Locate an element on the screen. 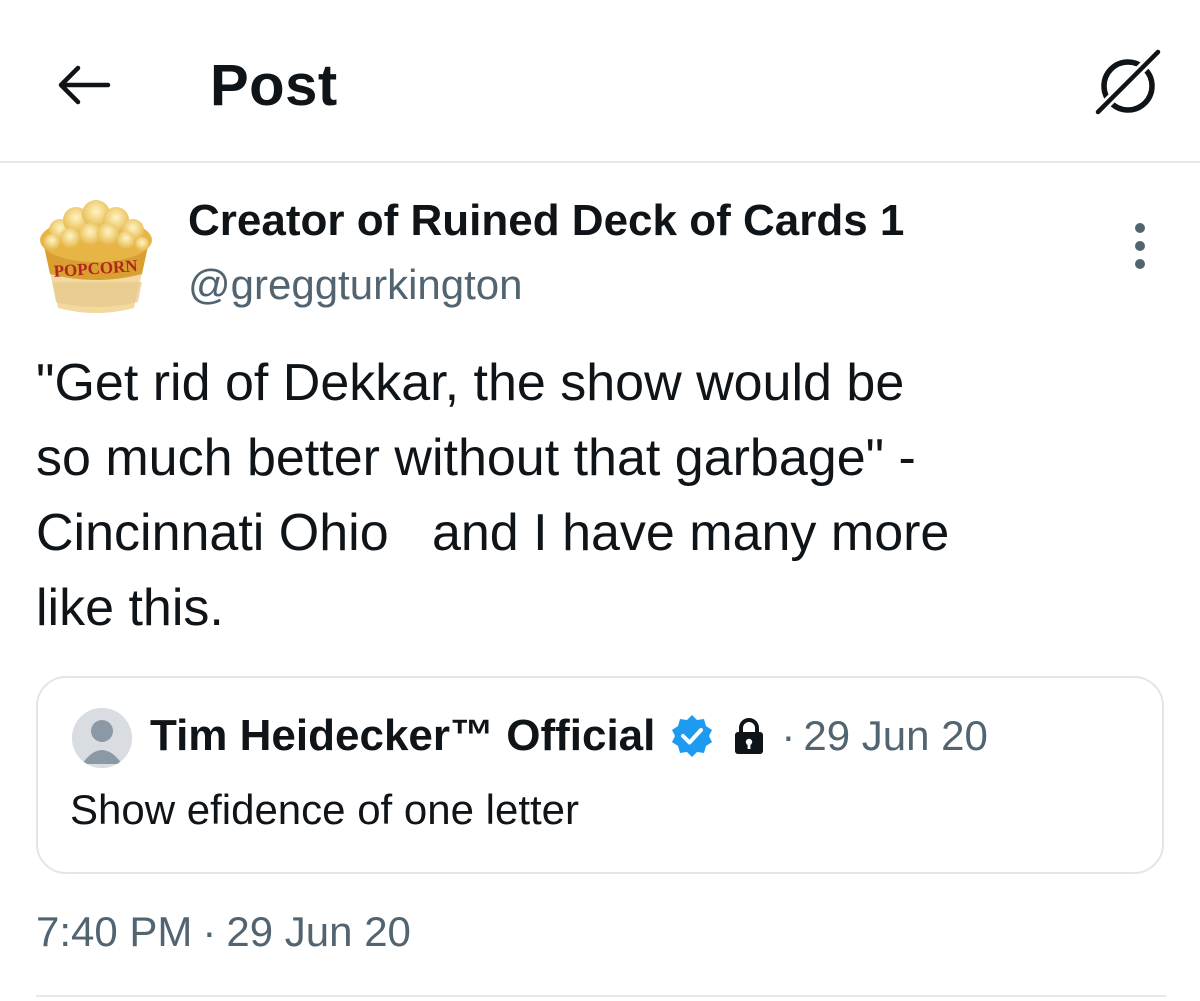 This screenshot has height=1001, width=1200. verified-badge-icon is located at coordinates (692, 736).